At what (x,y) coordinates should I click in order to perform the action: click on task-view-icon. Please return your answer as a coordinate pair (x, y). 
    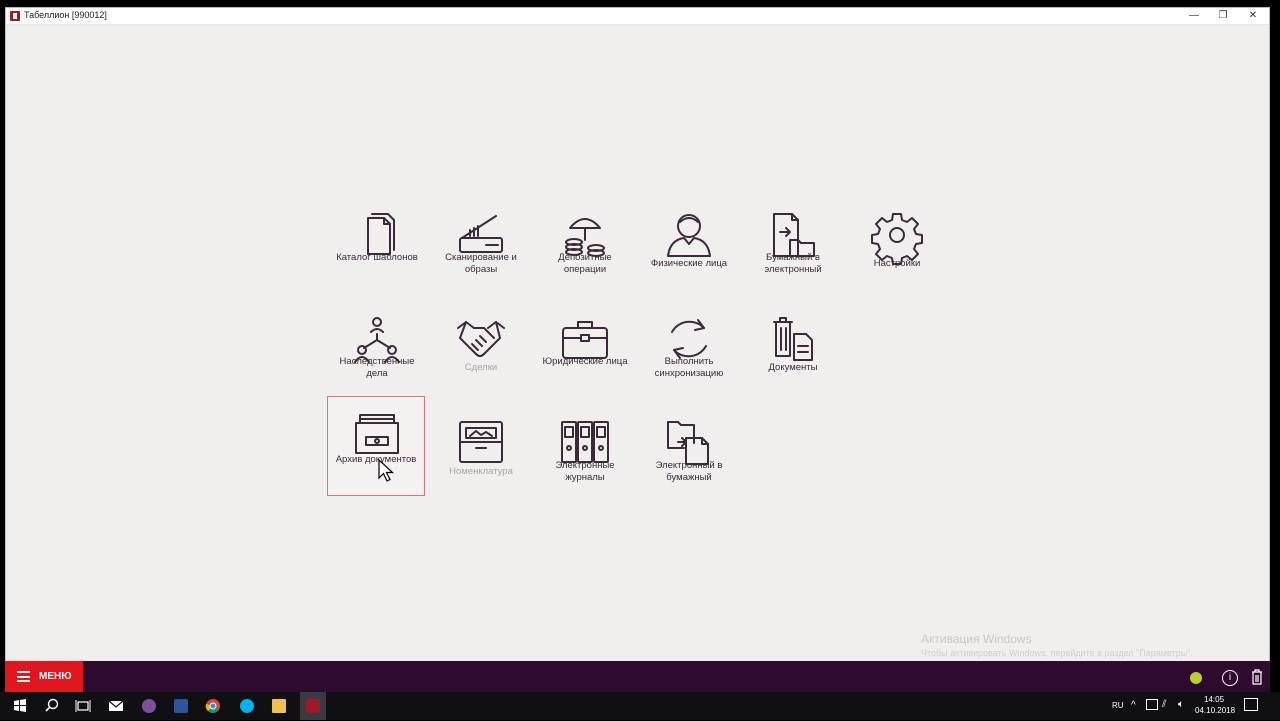
    Looking at the image, I should click on (83, 706).